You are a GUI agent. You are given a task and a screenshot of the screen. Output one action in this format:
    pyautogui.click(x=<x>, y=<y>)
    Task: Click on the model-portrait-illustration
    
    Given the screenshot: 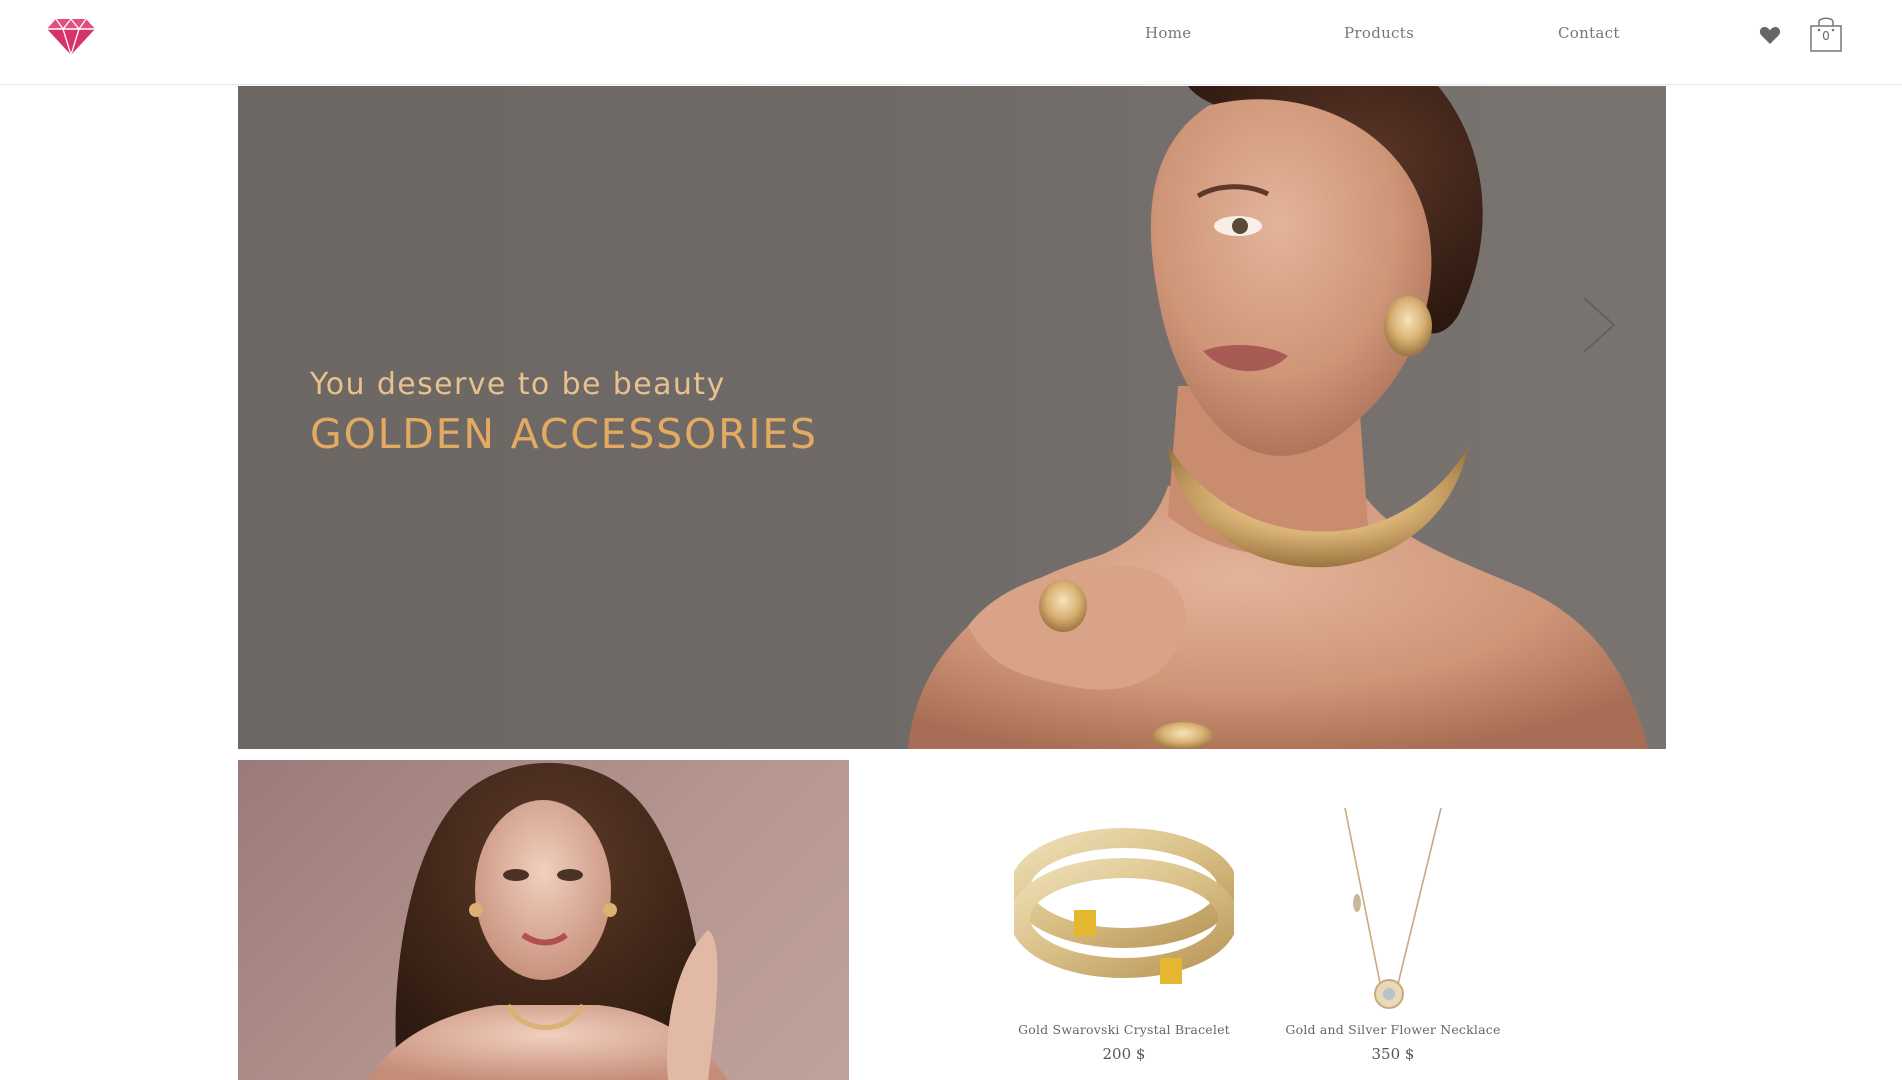 What is the action you would take?
    pyautogui.click(x=548, y=921)
    